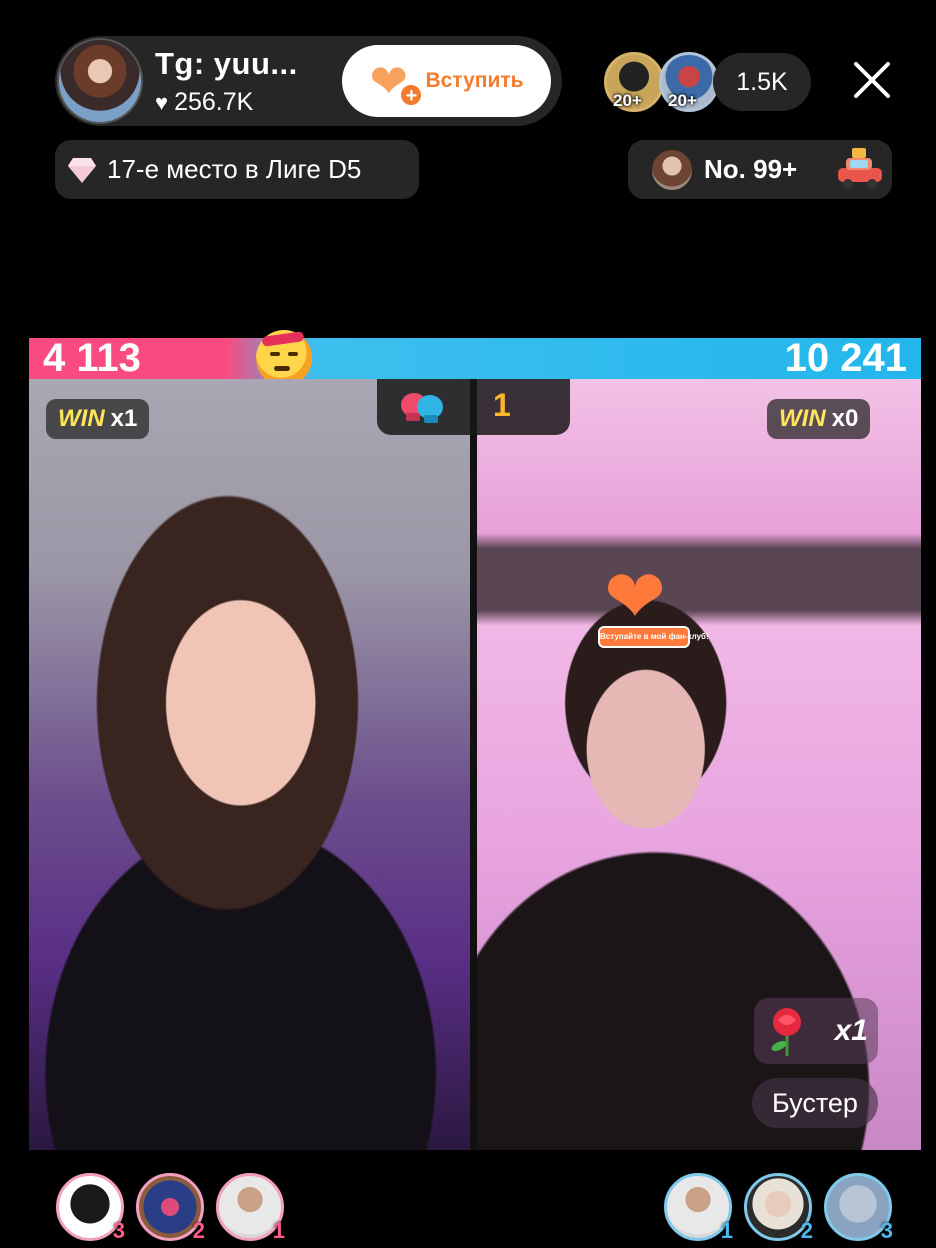 The width and height of the screenshot is (936, 1248). What do you see at coordinates (815, 1103) in the screenshot?
I see `booster-button: Бустер` at bounding box center [815, 1103].